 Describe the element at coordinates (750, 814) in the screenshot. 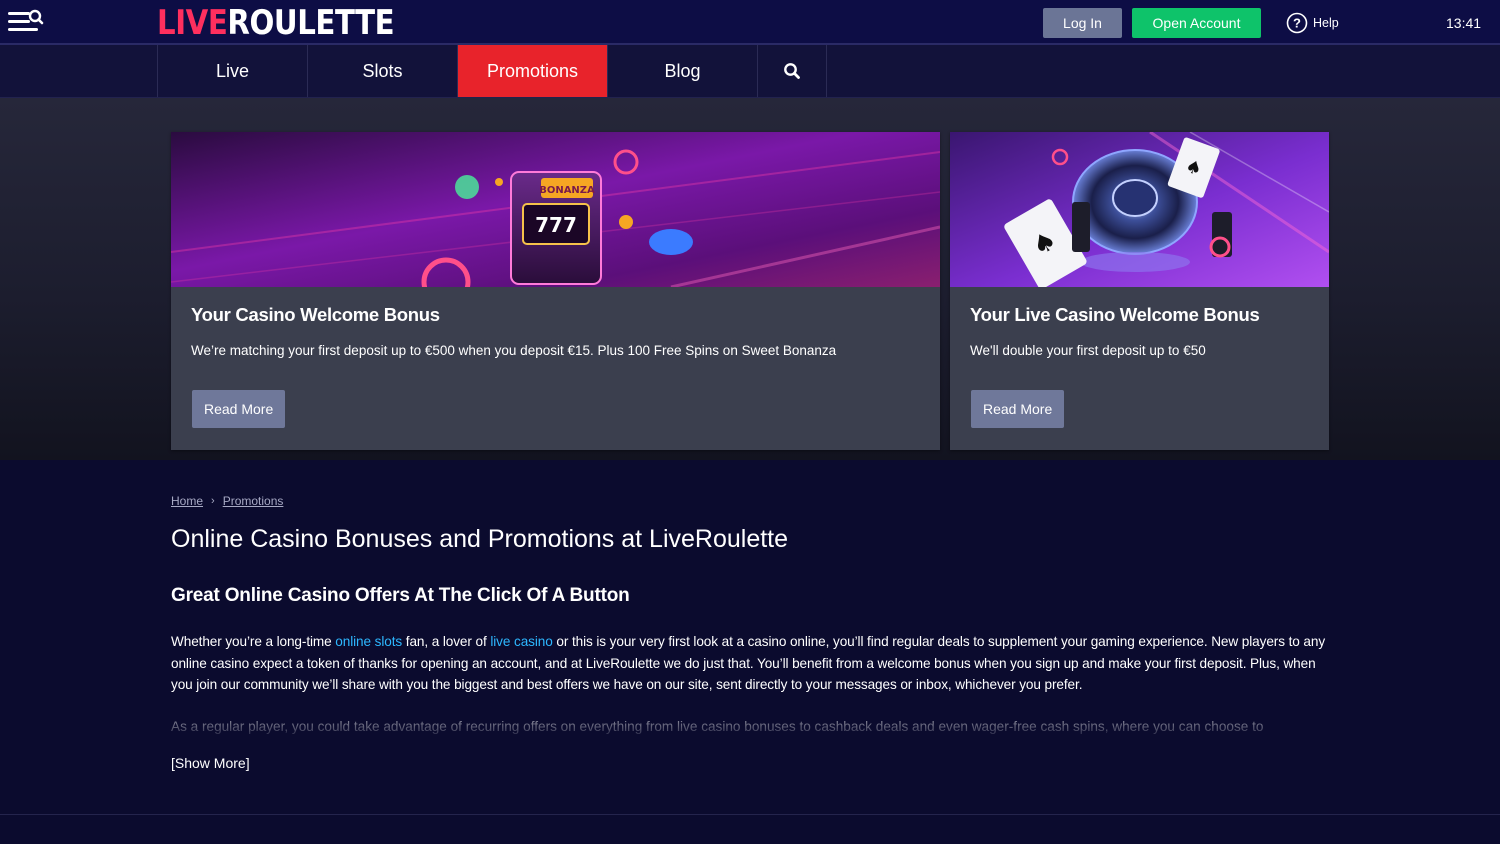

I see `footer-divider` at that location.